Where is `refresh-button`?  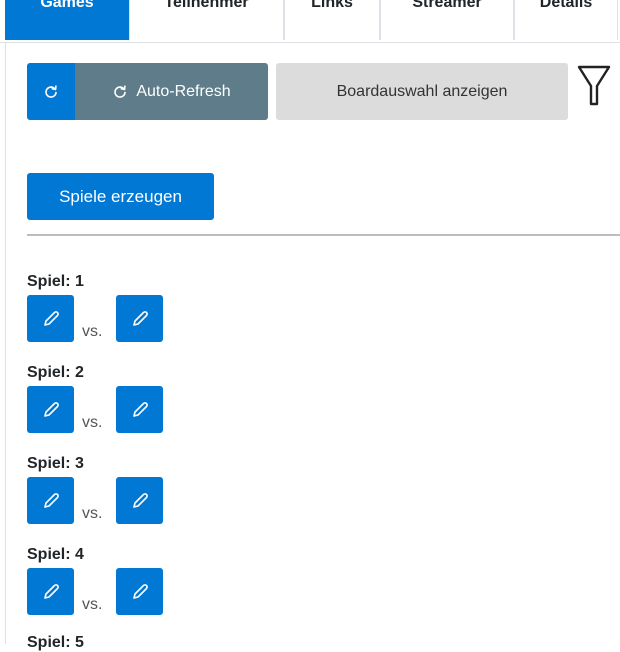 refresh-button is located at coordinates (51, 91).